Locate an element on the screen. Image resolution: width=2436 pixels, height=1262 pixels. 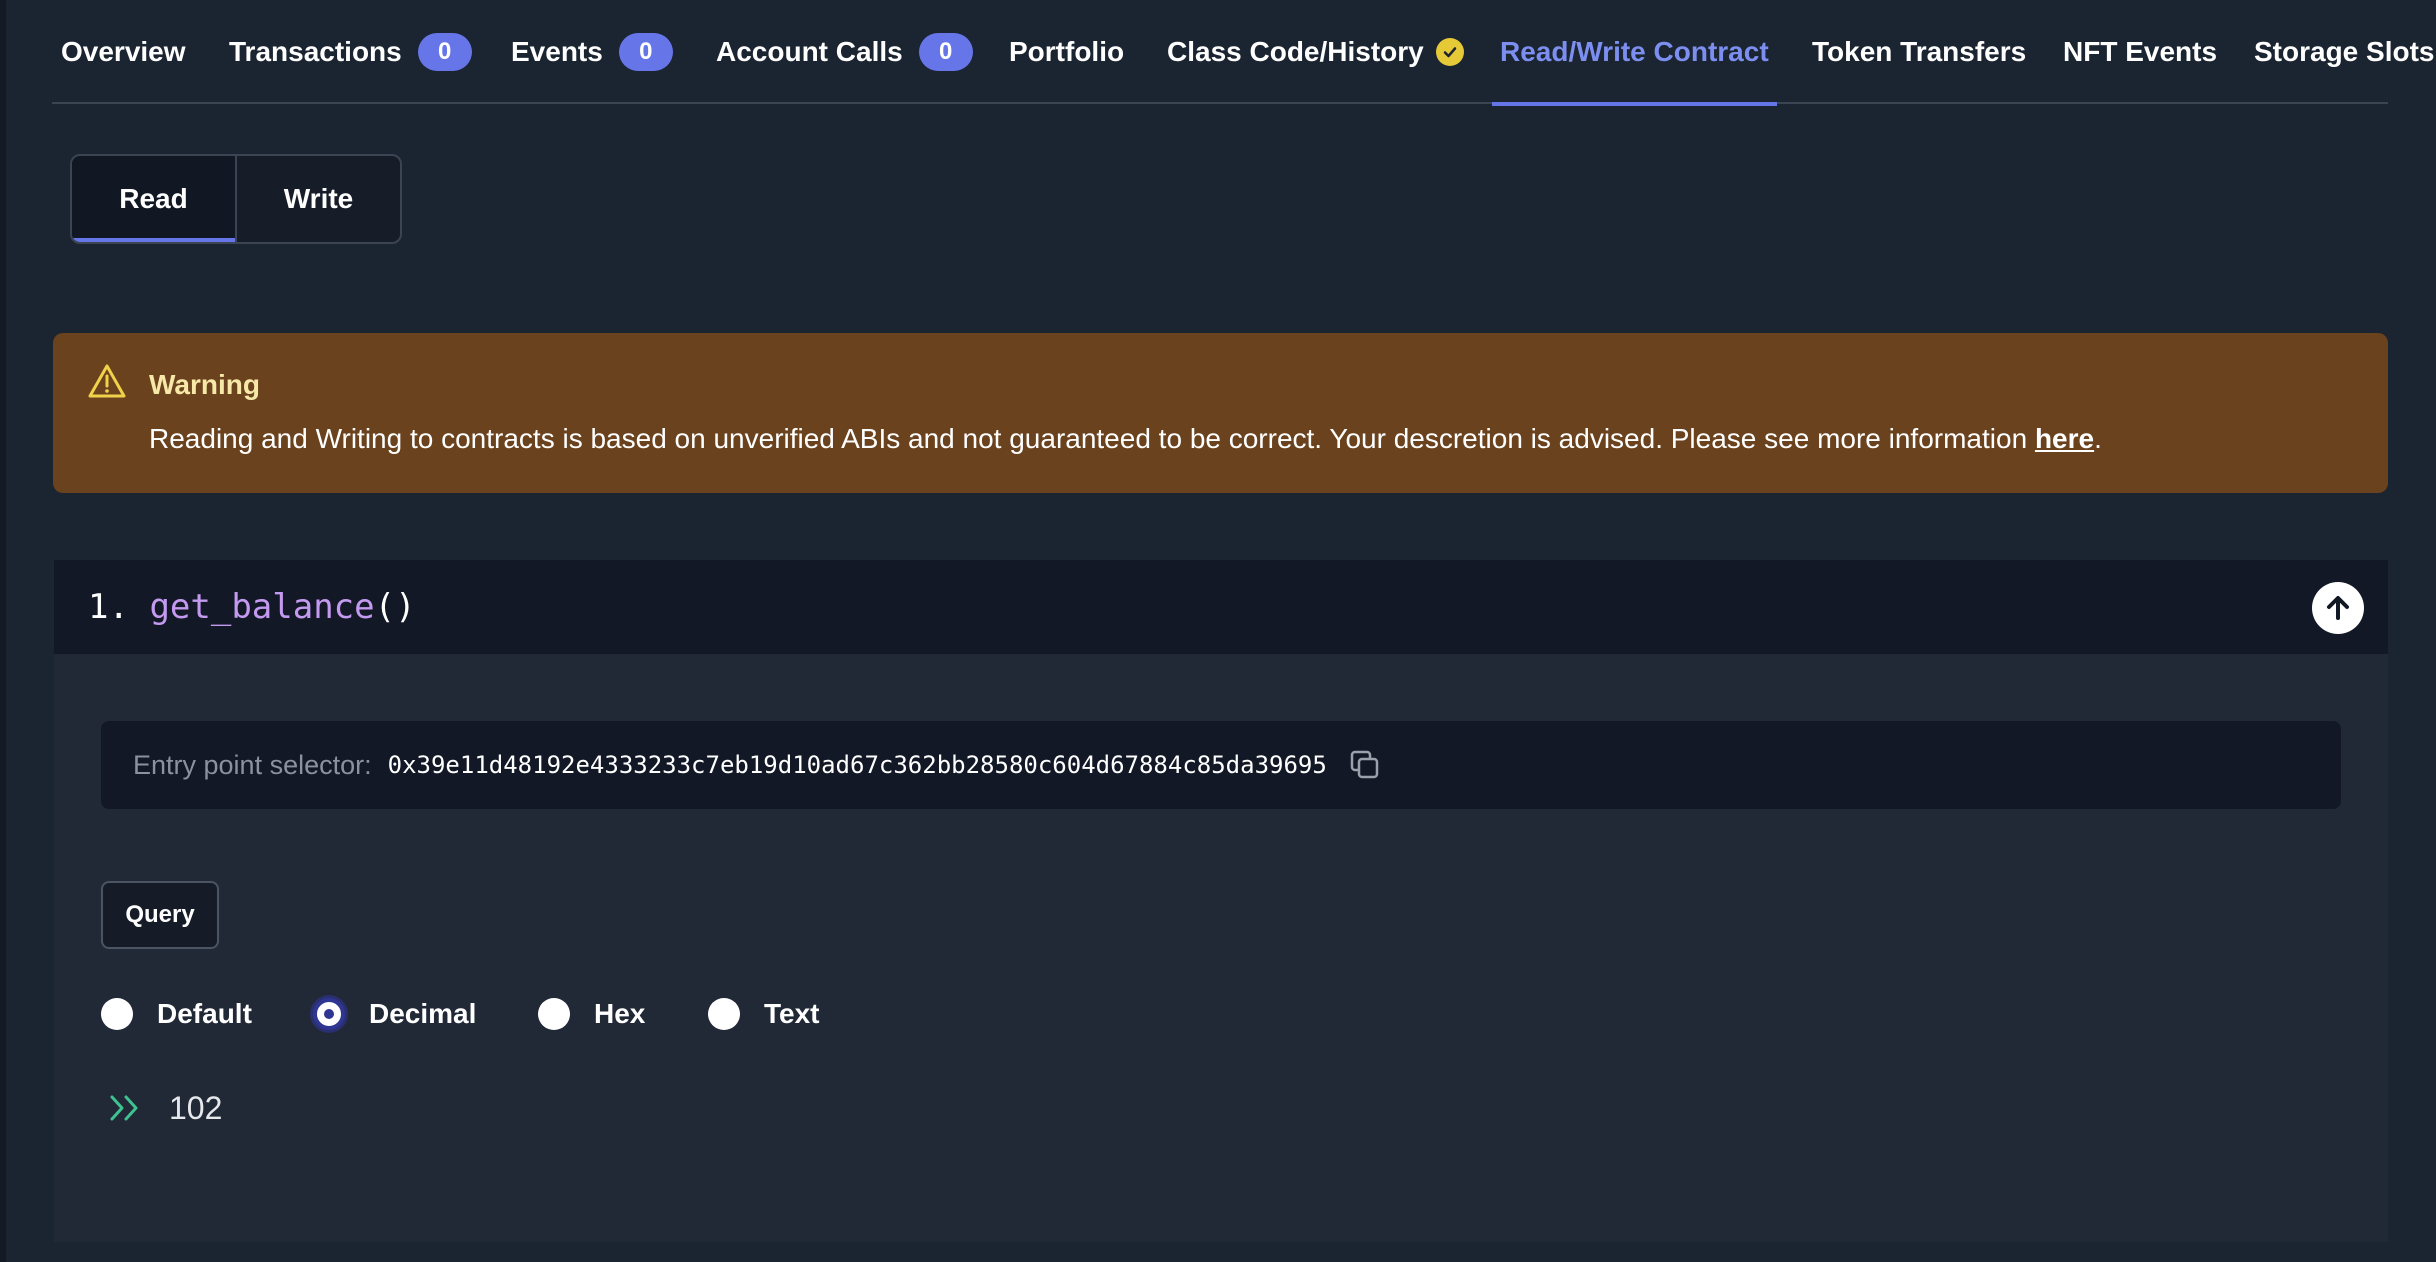
radio-label: Hex is located at coordinates (620, 1013).